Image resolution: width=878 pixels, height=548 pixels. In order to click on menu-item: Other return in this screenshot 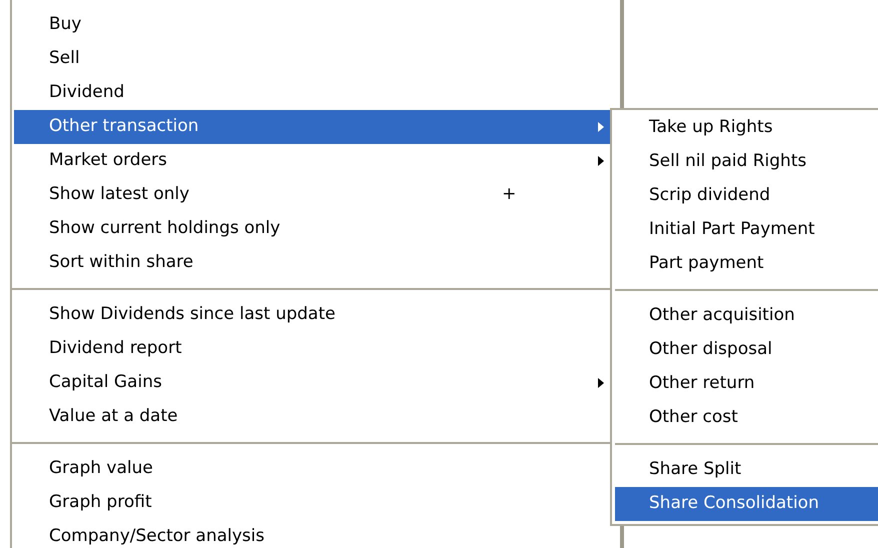, I will do `click(746, 384)`.